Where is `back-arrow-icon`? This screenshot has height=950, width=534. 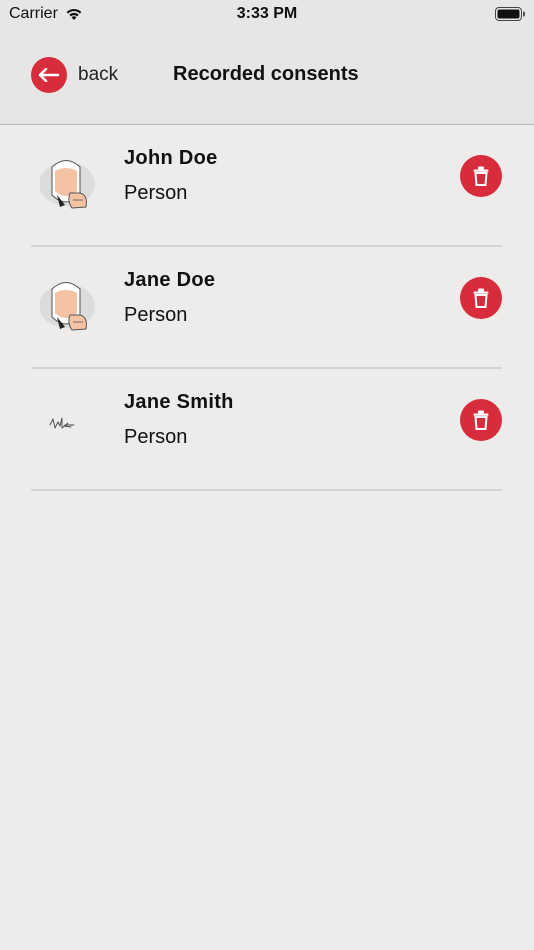
back-arrow-icon is located at coordinates (49, 75).